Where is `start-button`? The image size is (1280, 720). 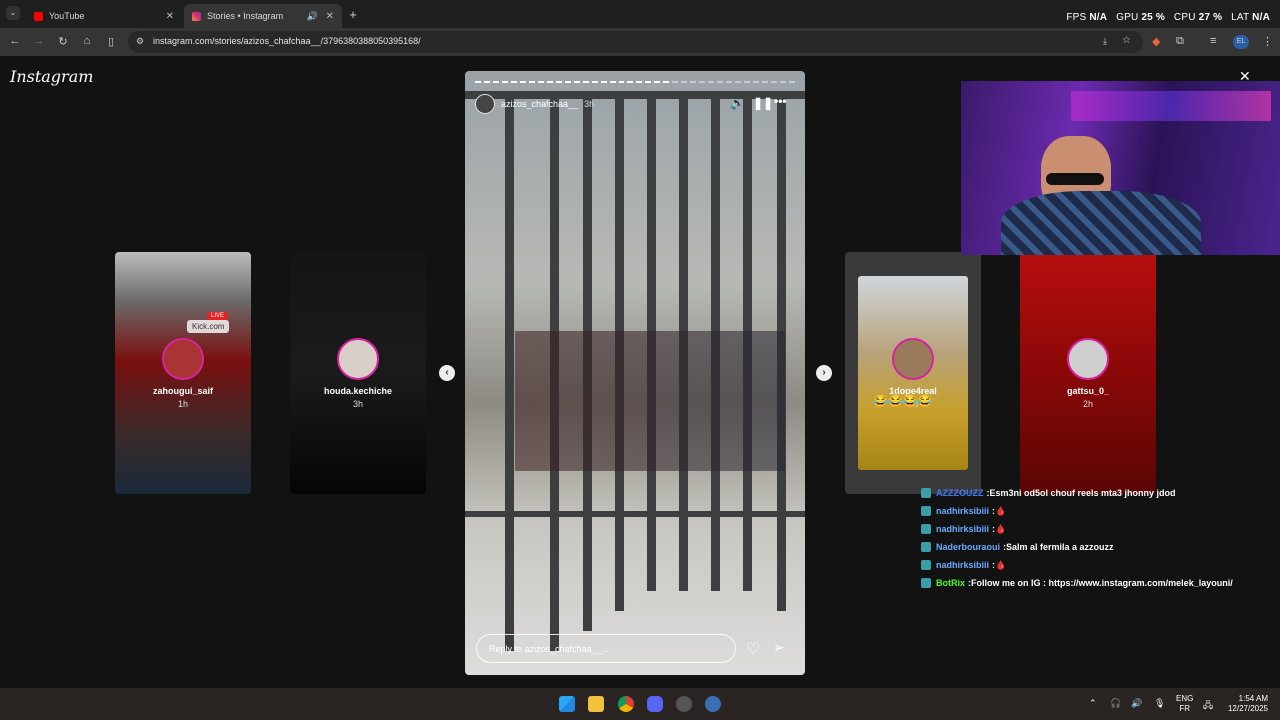 start-button is located at coordinates (567, 704).